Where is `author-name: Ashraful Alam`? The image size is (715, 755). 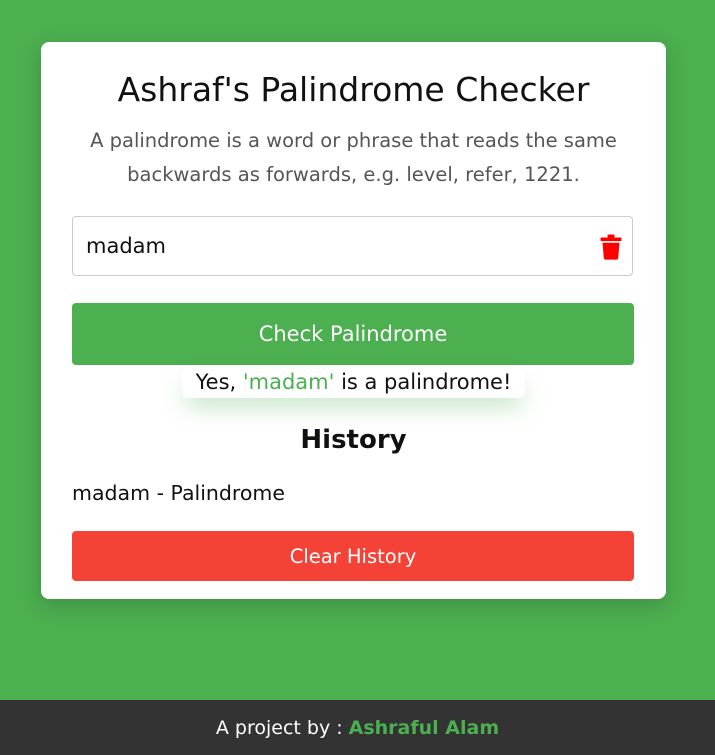
author-name: Ashraful Alam is located at coordinates (424, 727).